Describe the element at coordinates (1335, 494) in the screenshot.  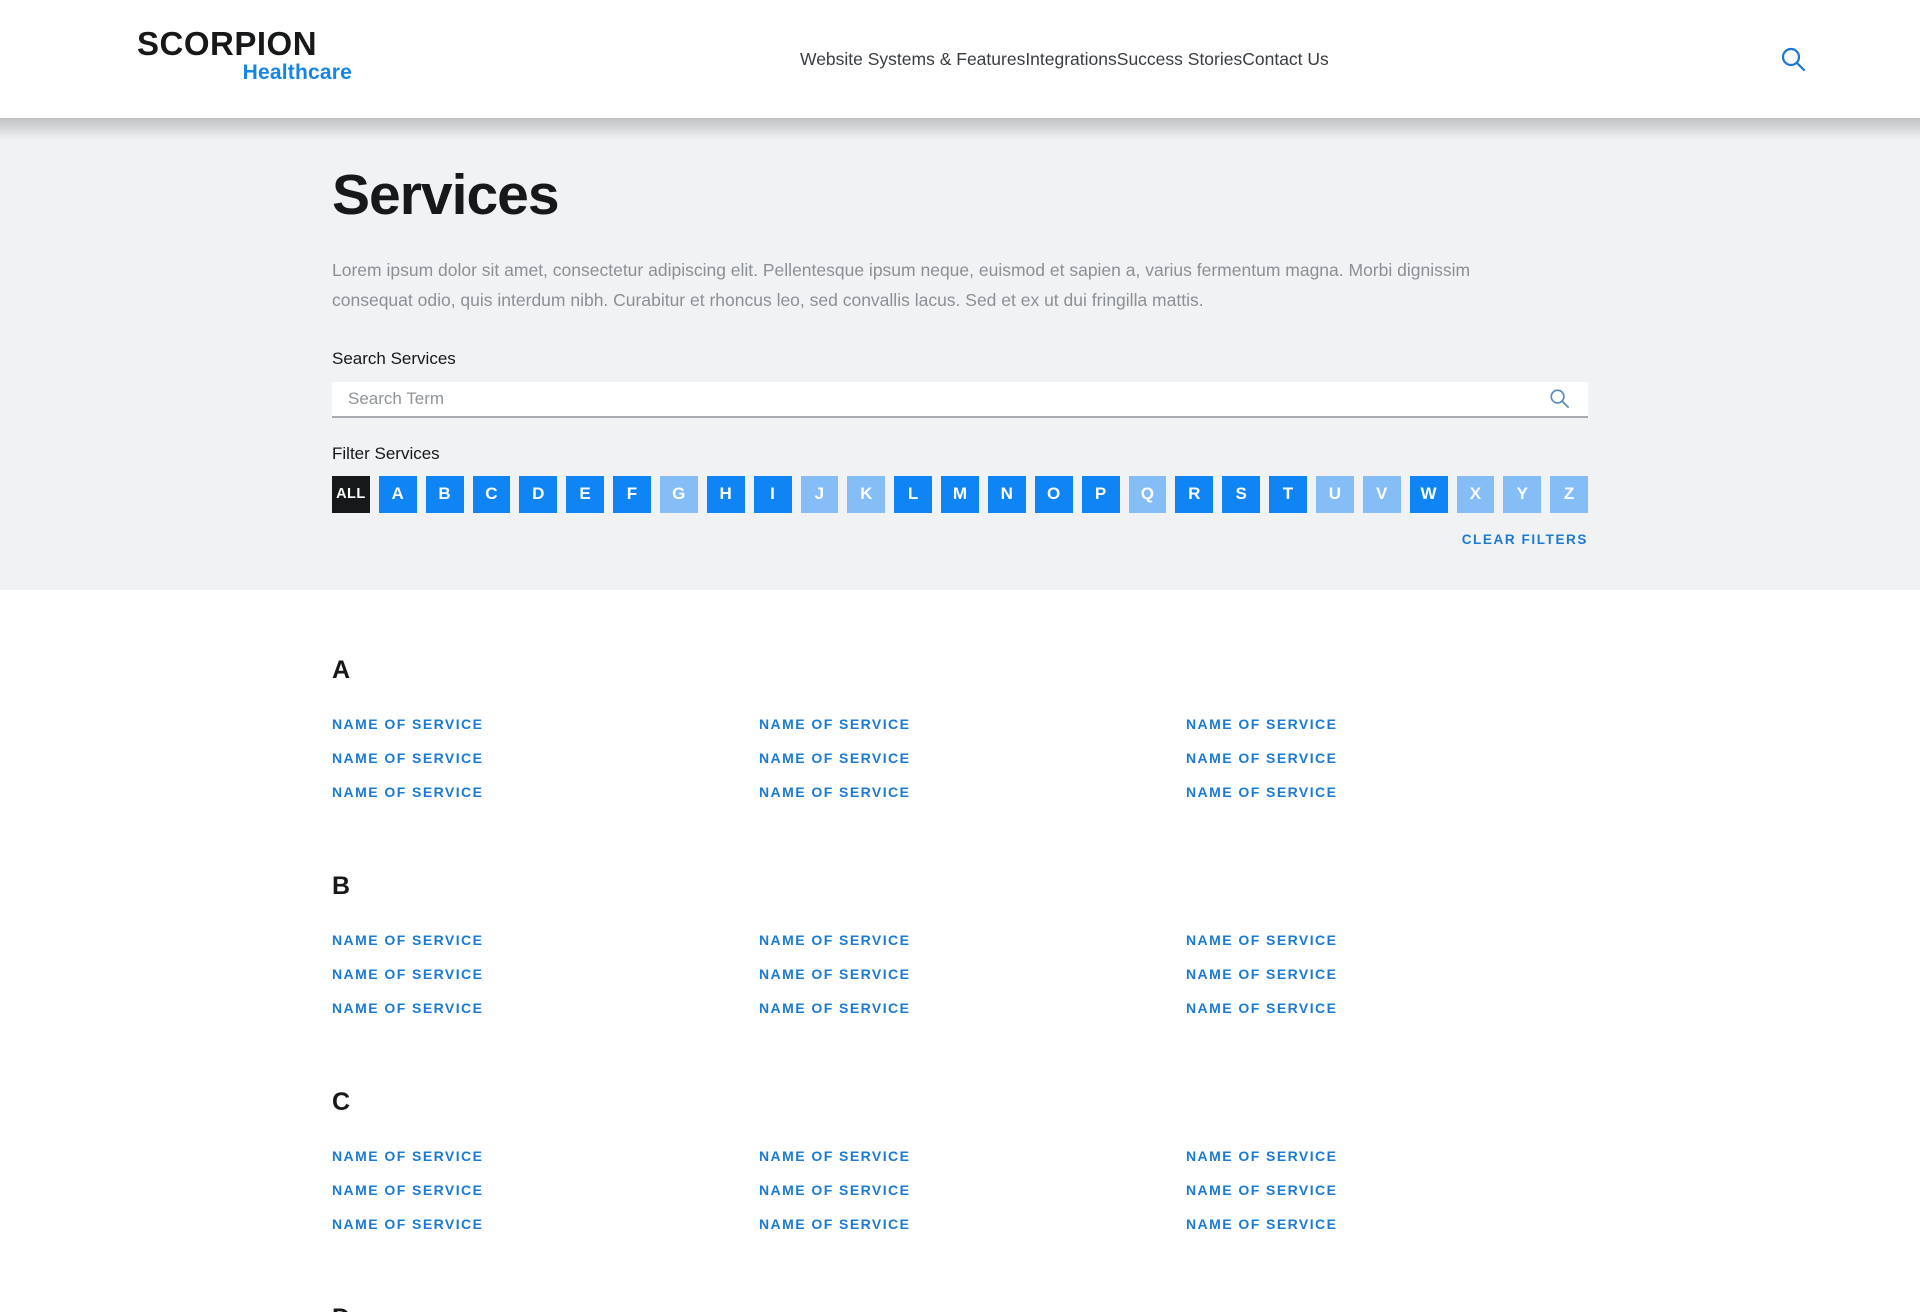
I see `filter-letter-u: U` at that location.